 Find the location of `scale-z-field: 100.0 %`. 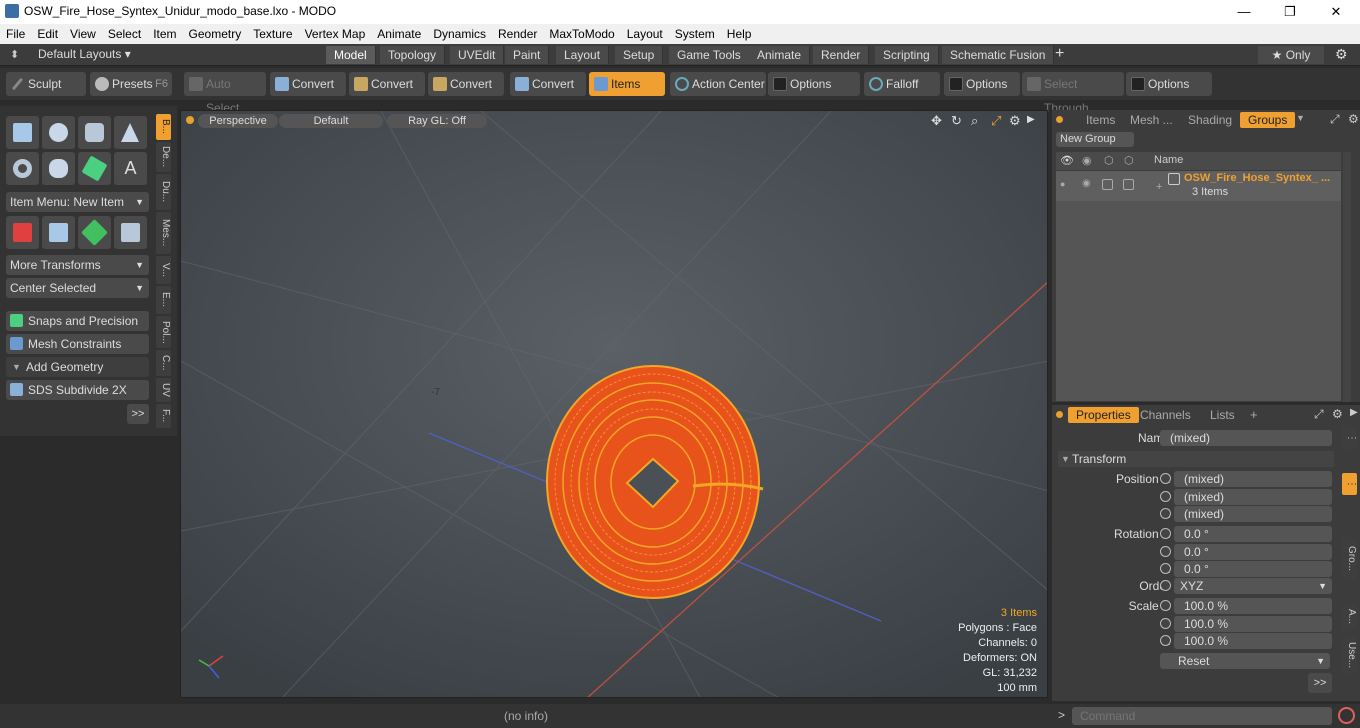

scale-z-field: 100.0 % is located at coordinates (1253, 641).